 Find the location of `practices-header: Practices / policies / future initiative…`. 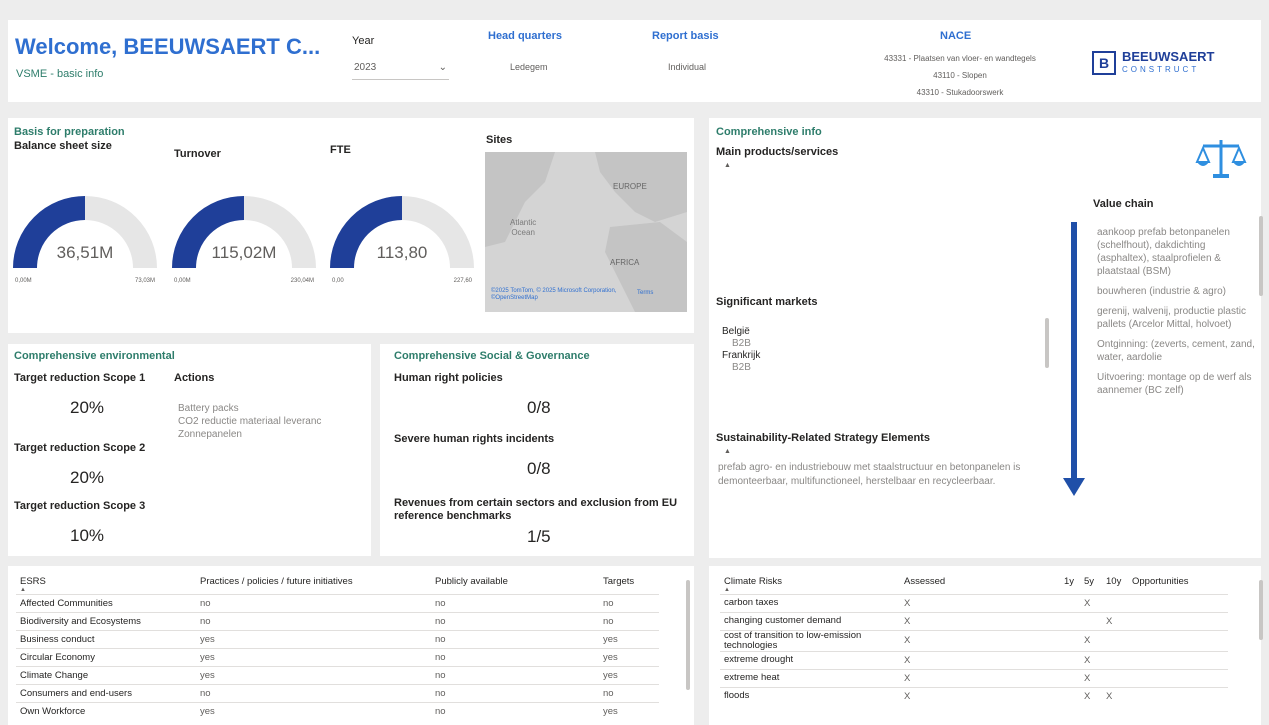

practices-header: Practices / policies / future initiative… is located at coordinates (313, 585).